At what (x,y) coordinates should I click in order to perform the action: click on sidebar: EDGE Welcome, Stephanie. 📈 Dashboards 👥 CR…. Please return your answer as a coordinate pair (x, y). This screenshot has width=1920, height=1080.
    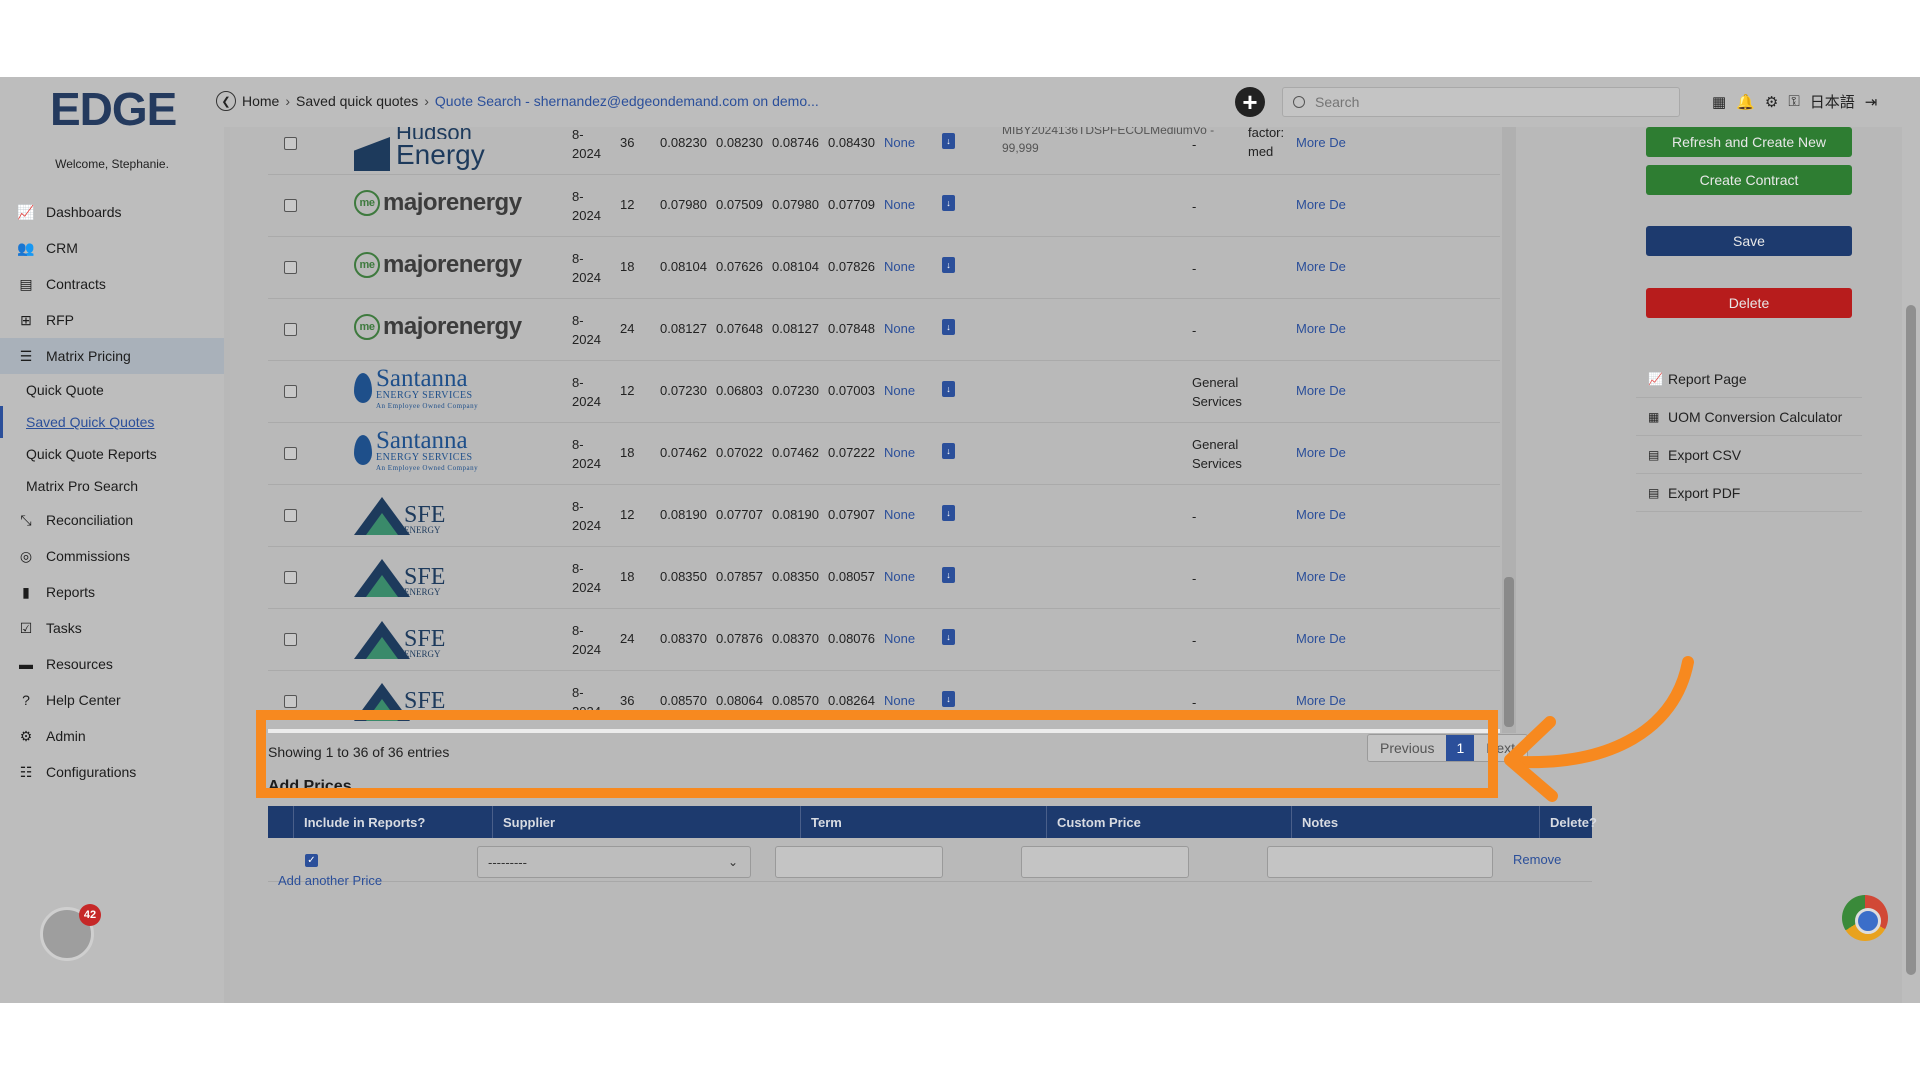
    Looking at the image, I should click on (112, 540).